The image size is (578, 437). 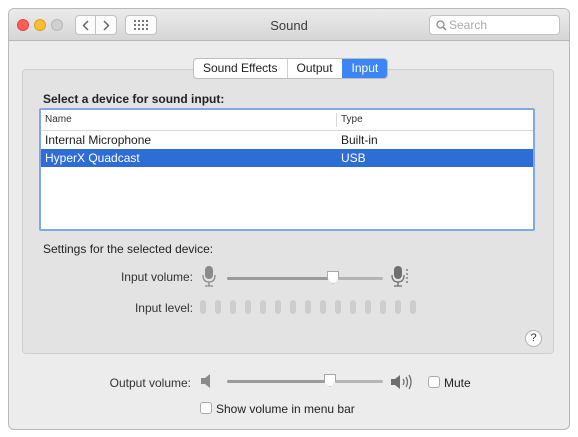 I want to click on microphone-high-icon, so click(x=399, y=276).